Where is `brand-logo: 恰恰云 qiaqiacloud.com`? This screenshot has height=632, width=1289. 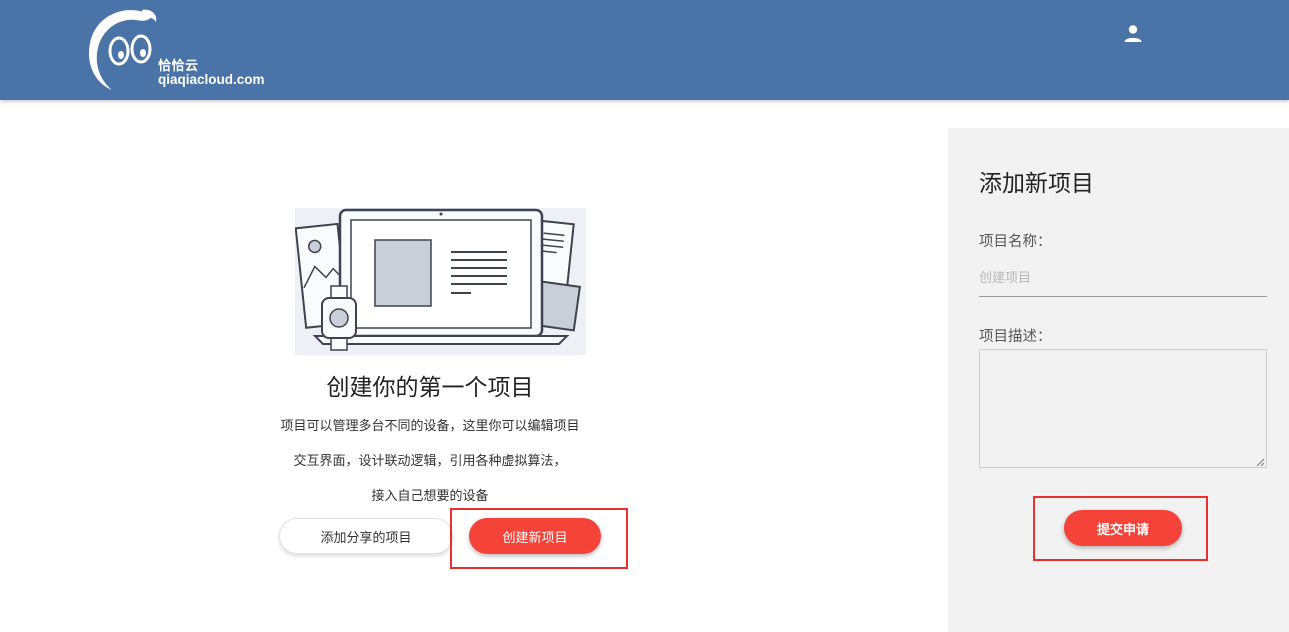 brand-logo: 恰恰云 qiaqiacloud.com is located at coordinates (184, 50).